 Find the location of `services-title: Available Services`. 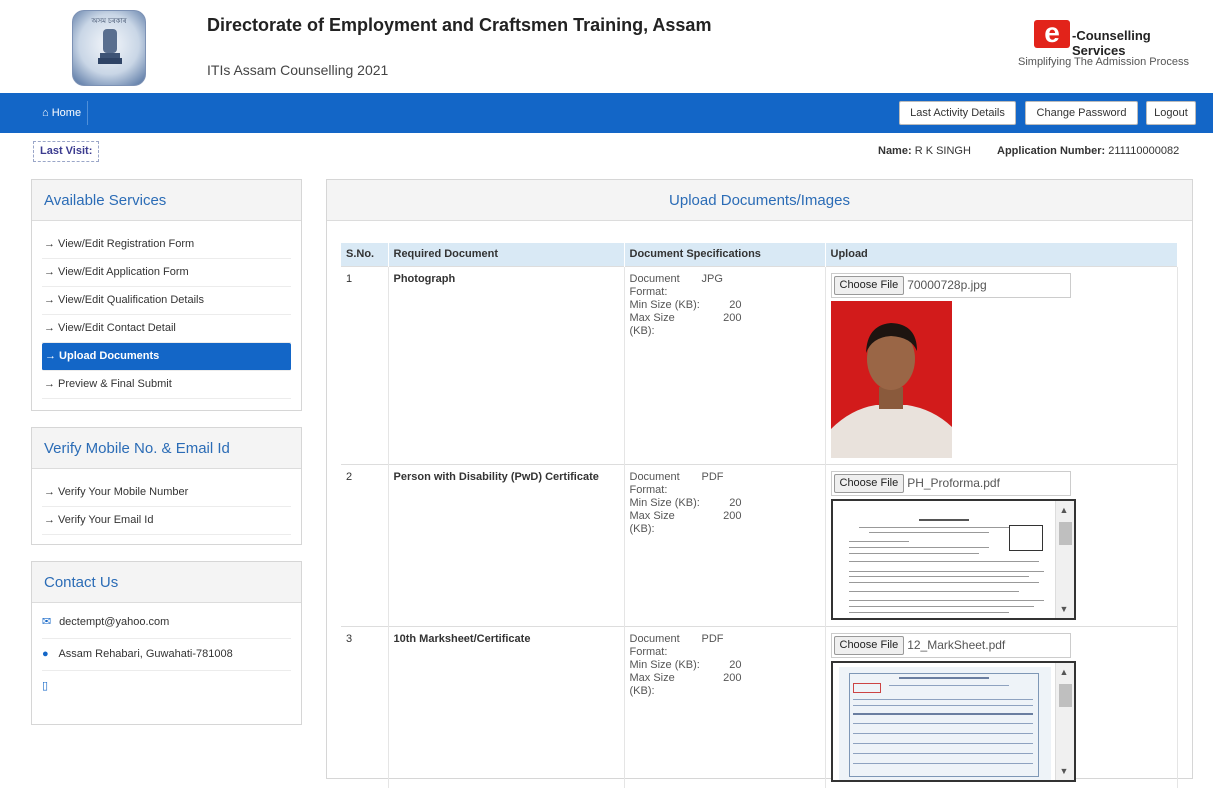

services-title: Available Services is located at coordinates (166, 200).